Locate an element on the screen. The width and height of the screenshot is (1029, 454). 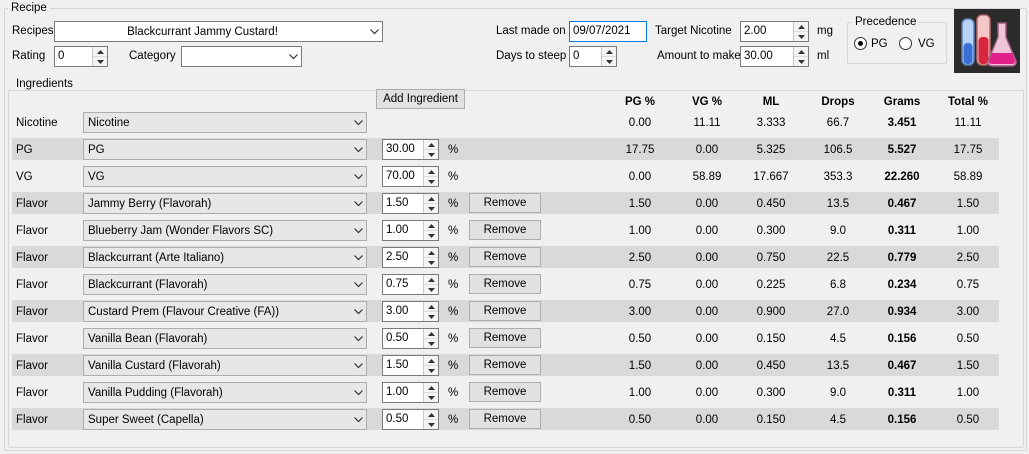
ingredient-select: Custard Prem (Flavour Creative (FA)) is located at coordinates (225, 311).